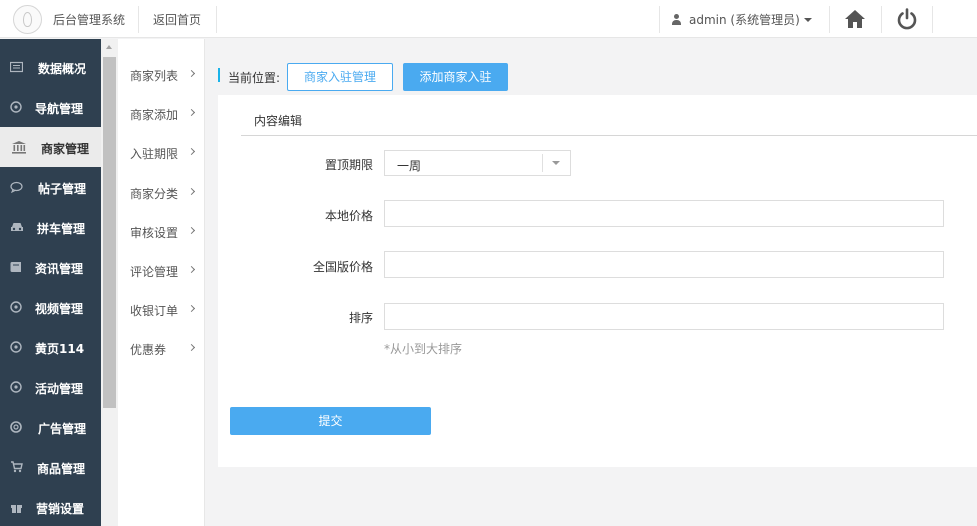 The width and height of the screenshot is (977, 526). Describe the element at coordinates (60, 509) in the screenshot. I see `sidebar-item-label: 营销设置` at that location.